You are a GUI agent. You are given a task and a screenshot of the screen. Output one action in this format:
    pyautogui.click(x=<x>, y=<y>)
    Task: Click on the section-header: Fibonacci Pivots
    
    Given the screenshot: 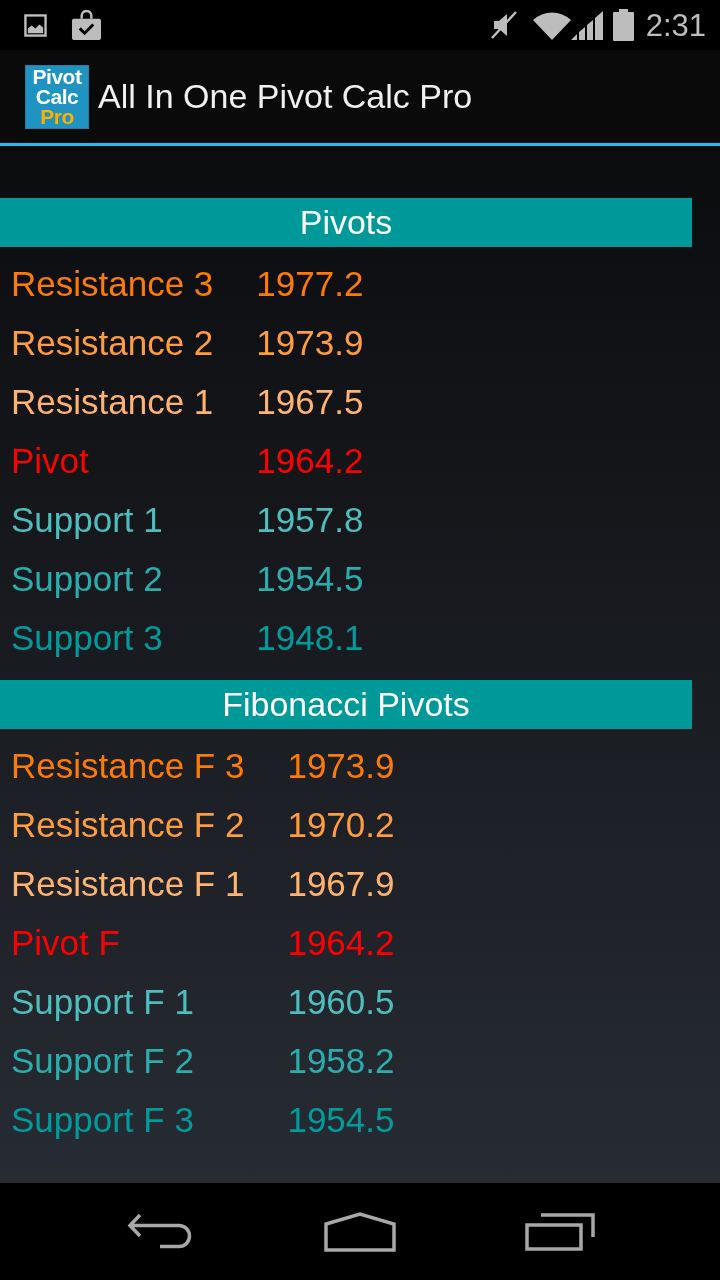 What is the action you would take?
    pyautogui.click(x=346, y=704)
    